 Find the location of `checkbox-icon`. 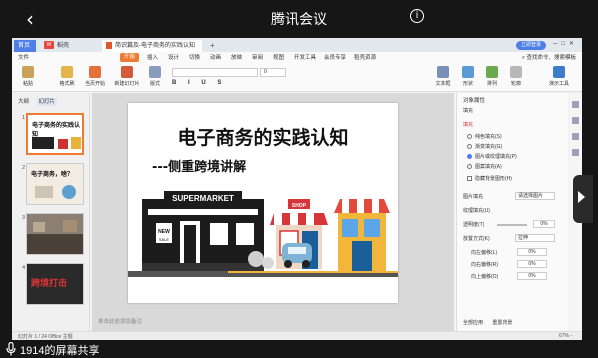

checkbox-icon is located at coordinates (469, 179).